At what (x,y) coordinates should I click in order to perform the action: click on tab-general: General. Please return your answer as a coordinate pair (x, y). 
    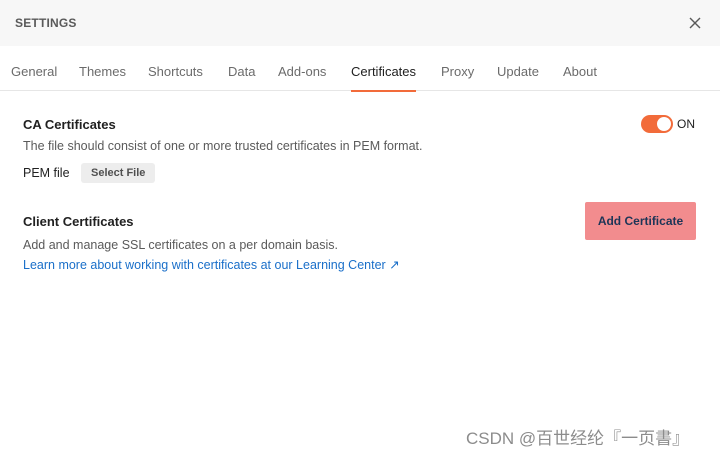
    Looking at the image, I should click on (34, 68).